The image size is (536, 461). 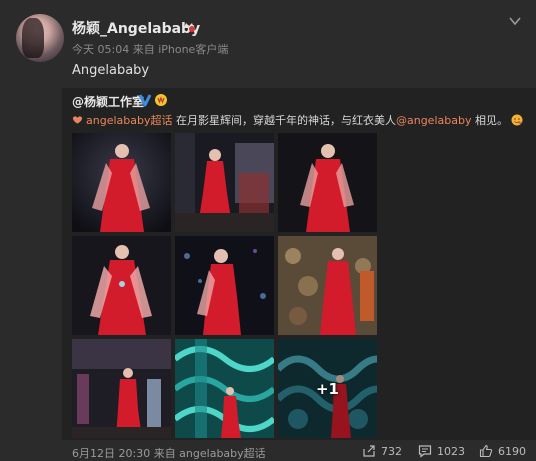 What do you see at coordinates (108, 101) in the screenshot?
I see `repost-username: @杨颖工作室` at bounding box center [108, 101].